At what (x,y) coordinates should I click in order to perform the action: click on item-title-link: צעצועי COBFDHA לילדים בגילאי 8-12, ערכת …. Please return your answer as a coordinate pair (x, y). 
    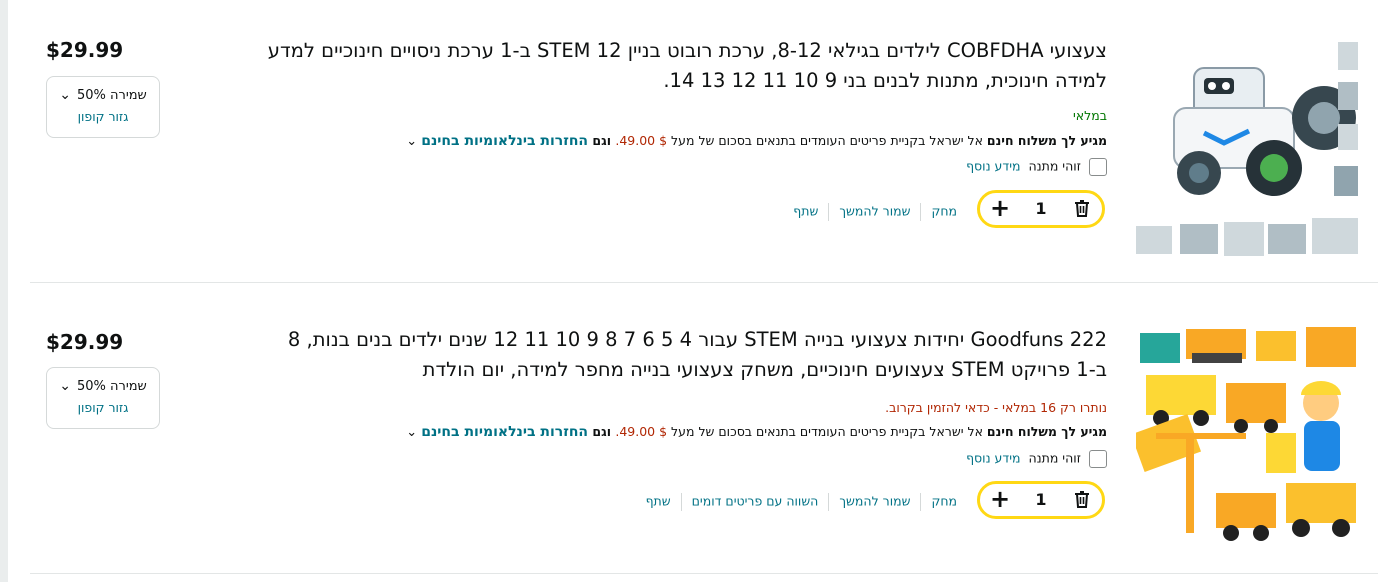
    Looking at the image, I should click on (687, 66).